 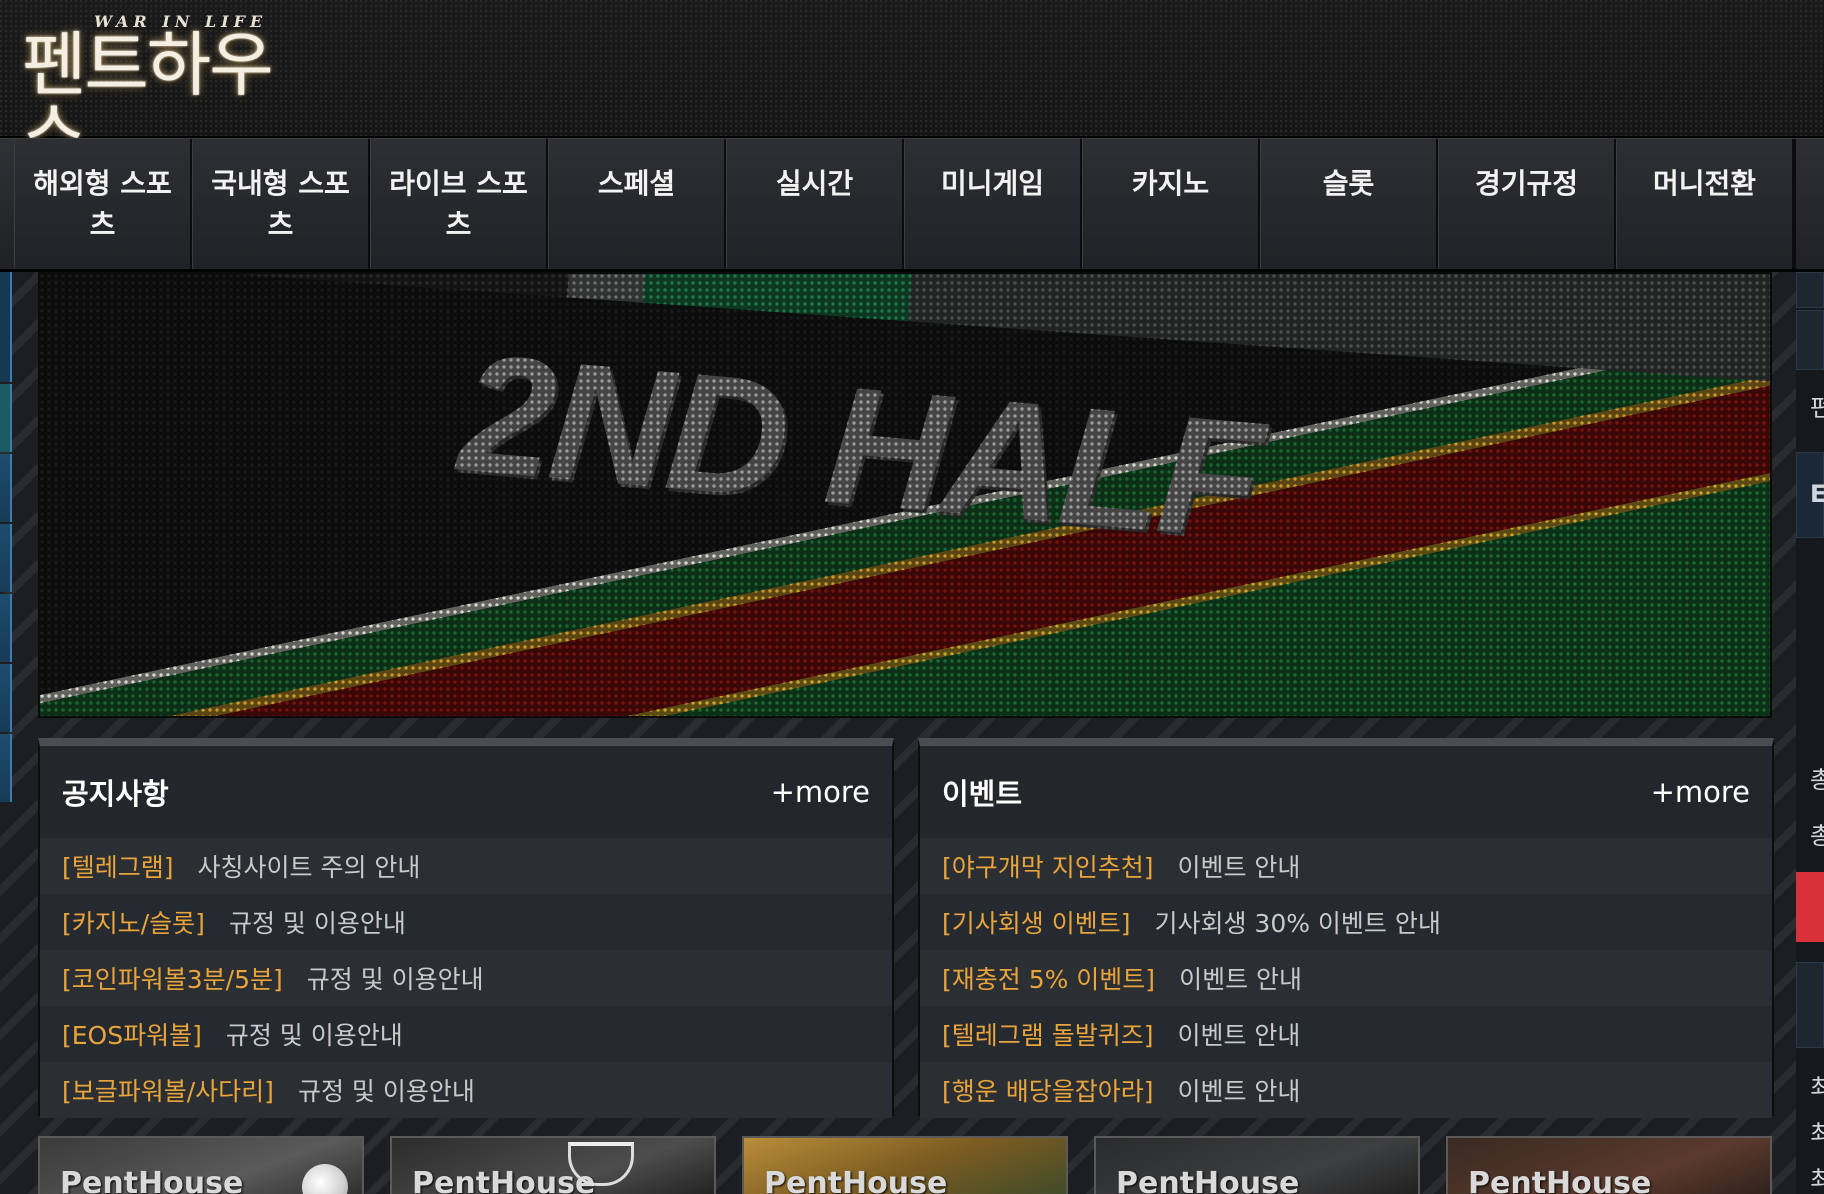 What do you see at coordinates (325, 1179) in the screenshot?
I see `soccer-ball-icon` at bounding box center [325, 1179].